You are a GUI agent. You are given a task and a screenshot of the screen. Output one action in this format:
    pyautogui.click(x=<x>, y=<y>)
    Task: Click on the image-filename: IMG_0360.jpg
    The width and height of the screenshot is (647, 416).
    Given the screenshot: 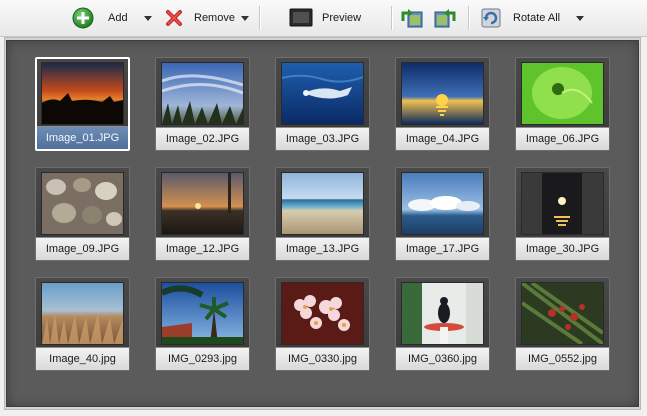 What is the action you would take?
    pyautogui.click(x=442, y=358)
    